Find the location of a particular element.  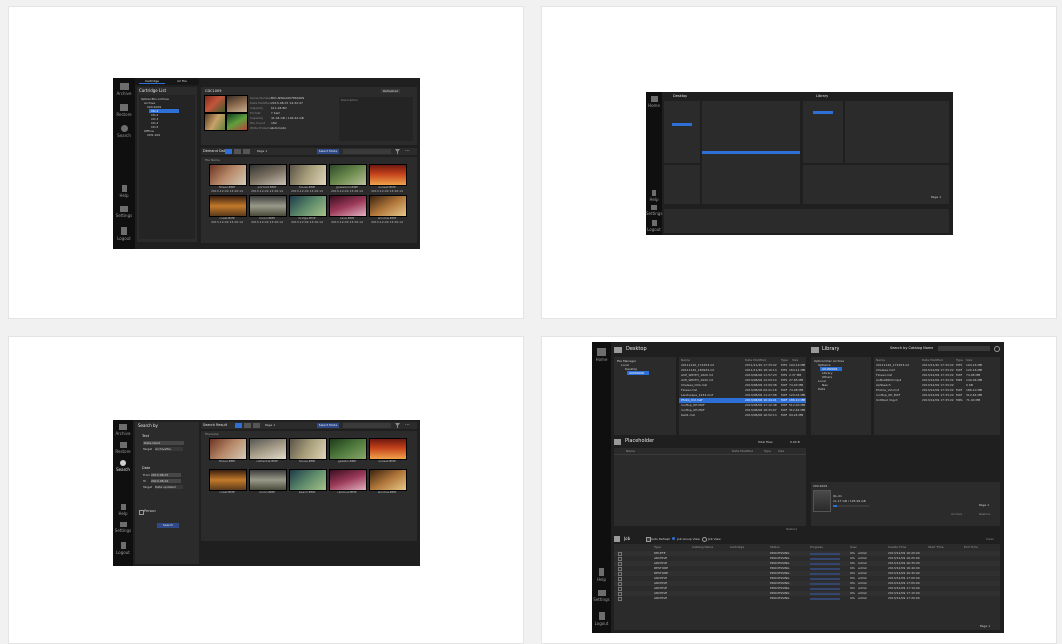

tab-cartridge: Cartridge is located at coordinates (152, 81).